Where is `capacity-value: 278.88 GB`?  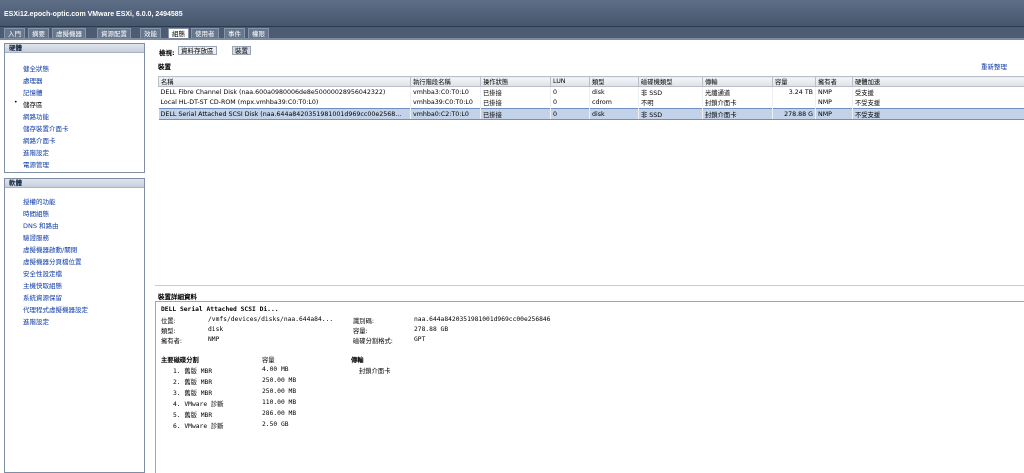 capacity-value: 278.88 GB is located at coordinates (431, 329).